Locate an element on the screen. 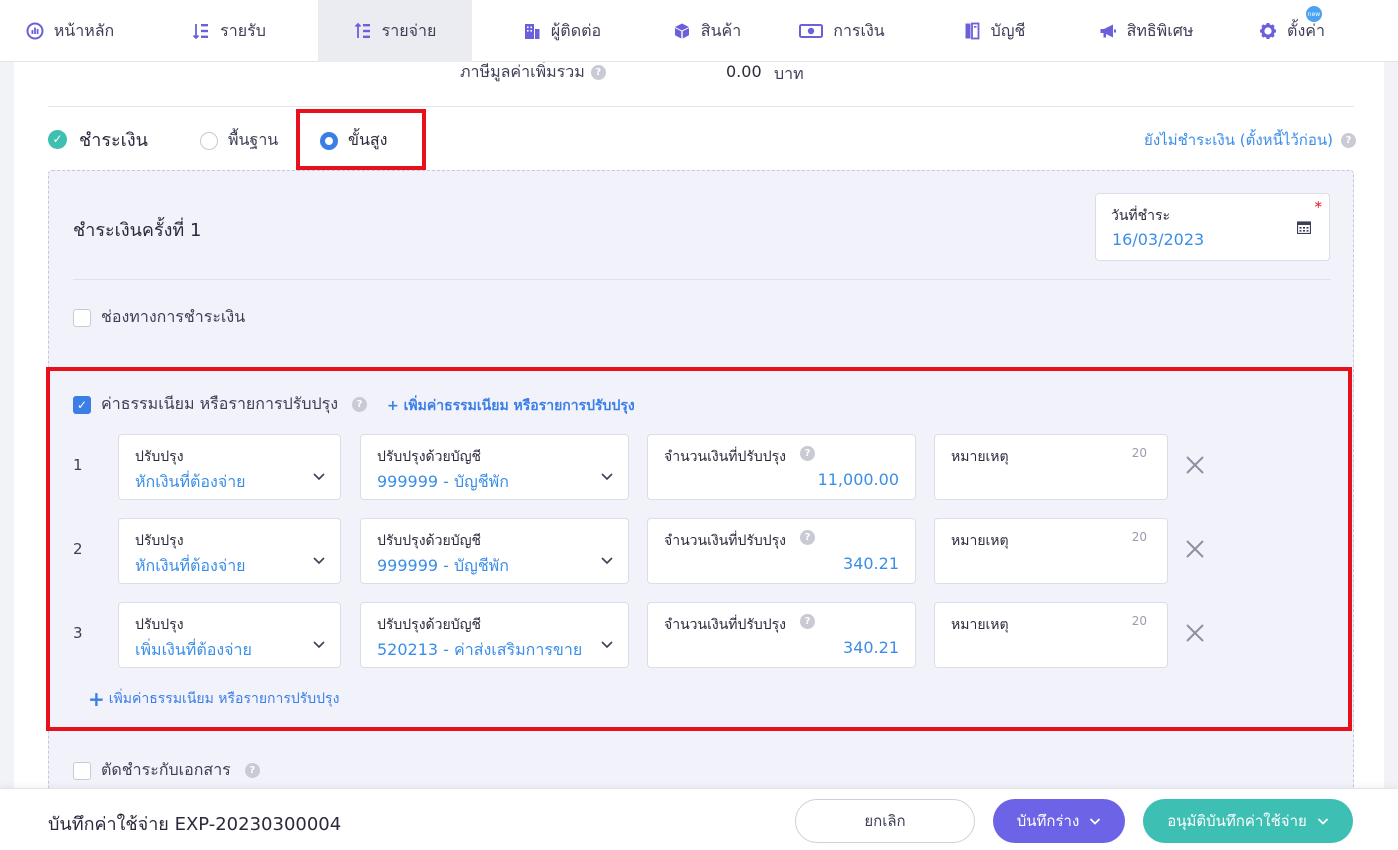  check-circle-icon: ✓ is located at coordinates (57, 139).